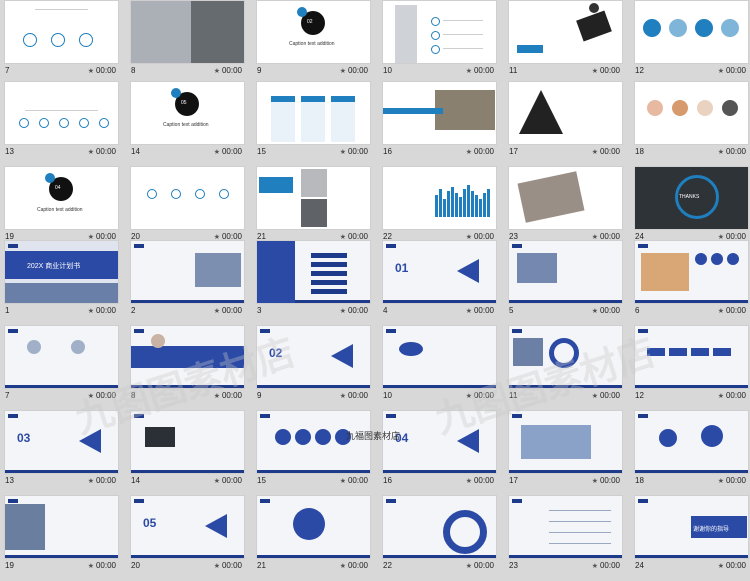  What do you see at coordinates (313, 357) in the screenshot?
I see `slide-preview: 02` at bounding box center [313, 357].